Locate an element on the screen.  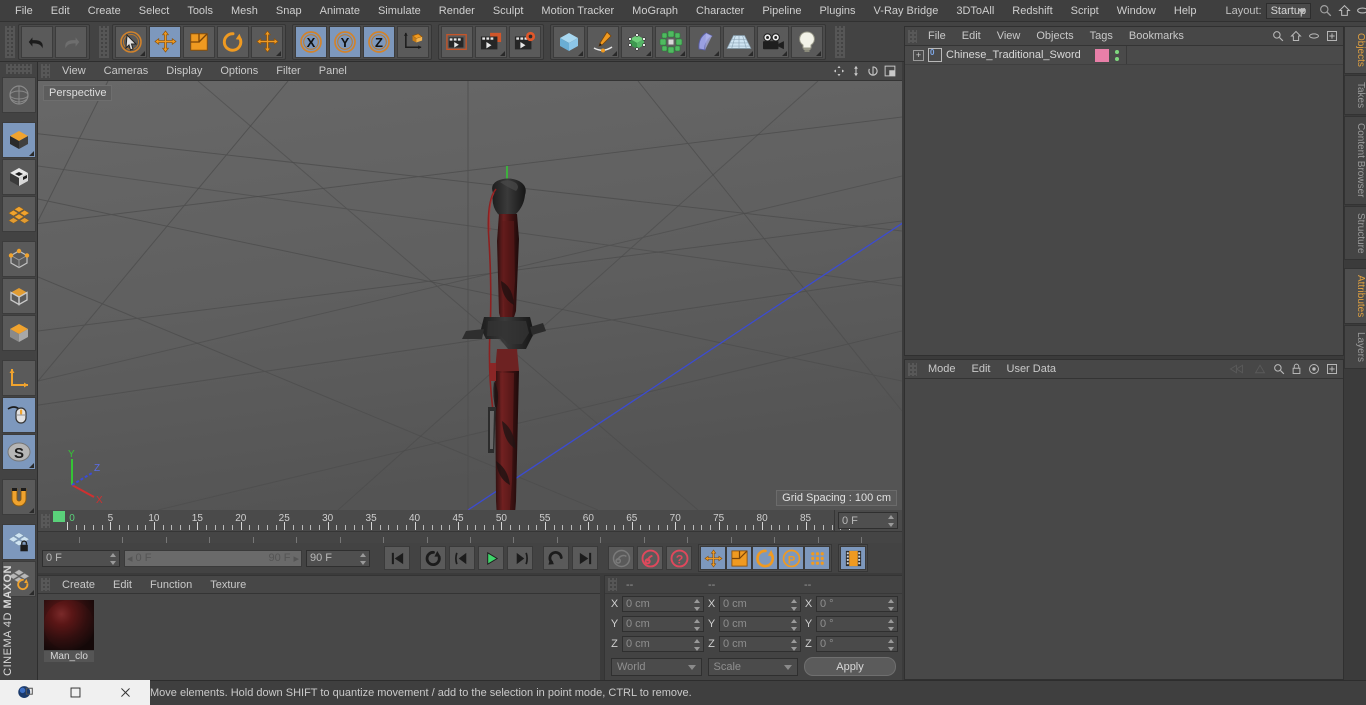
rotation-x-field: 0 ° is located at coordinates (857, 604).